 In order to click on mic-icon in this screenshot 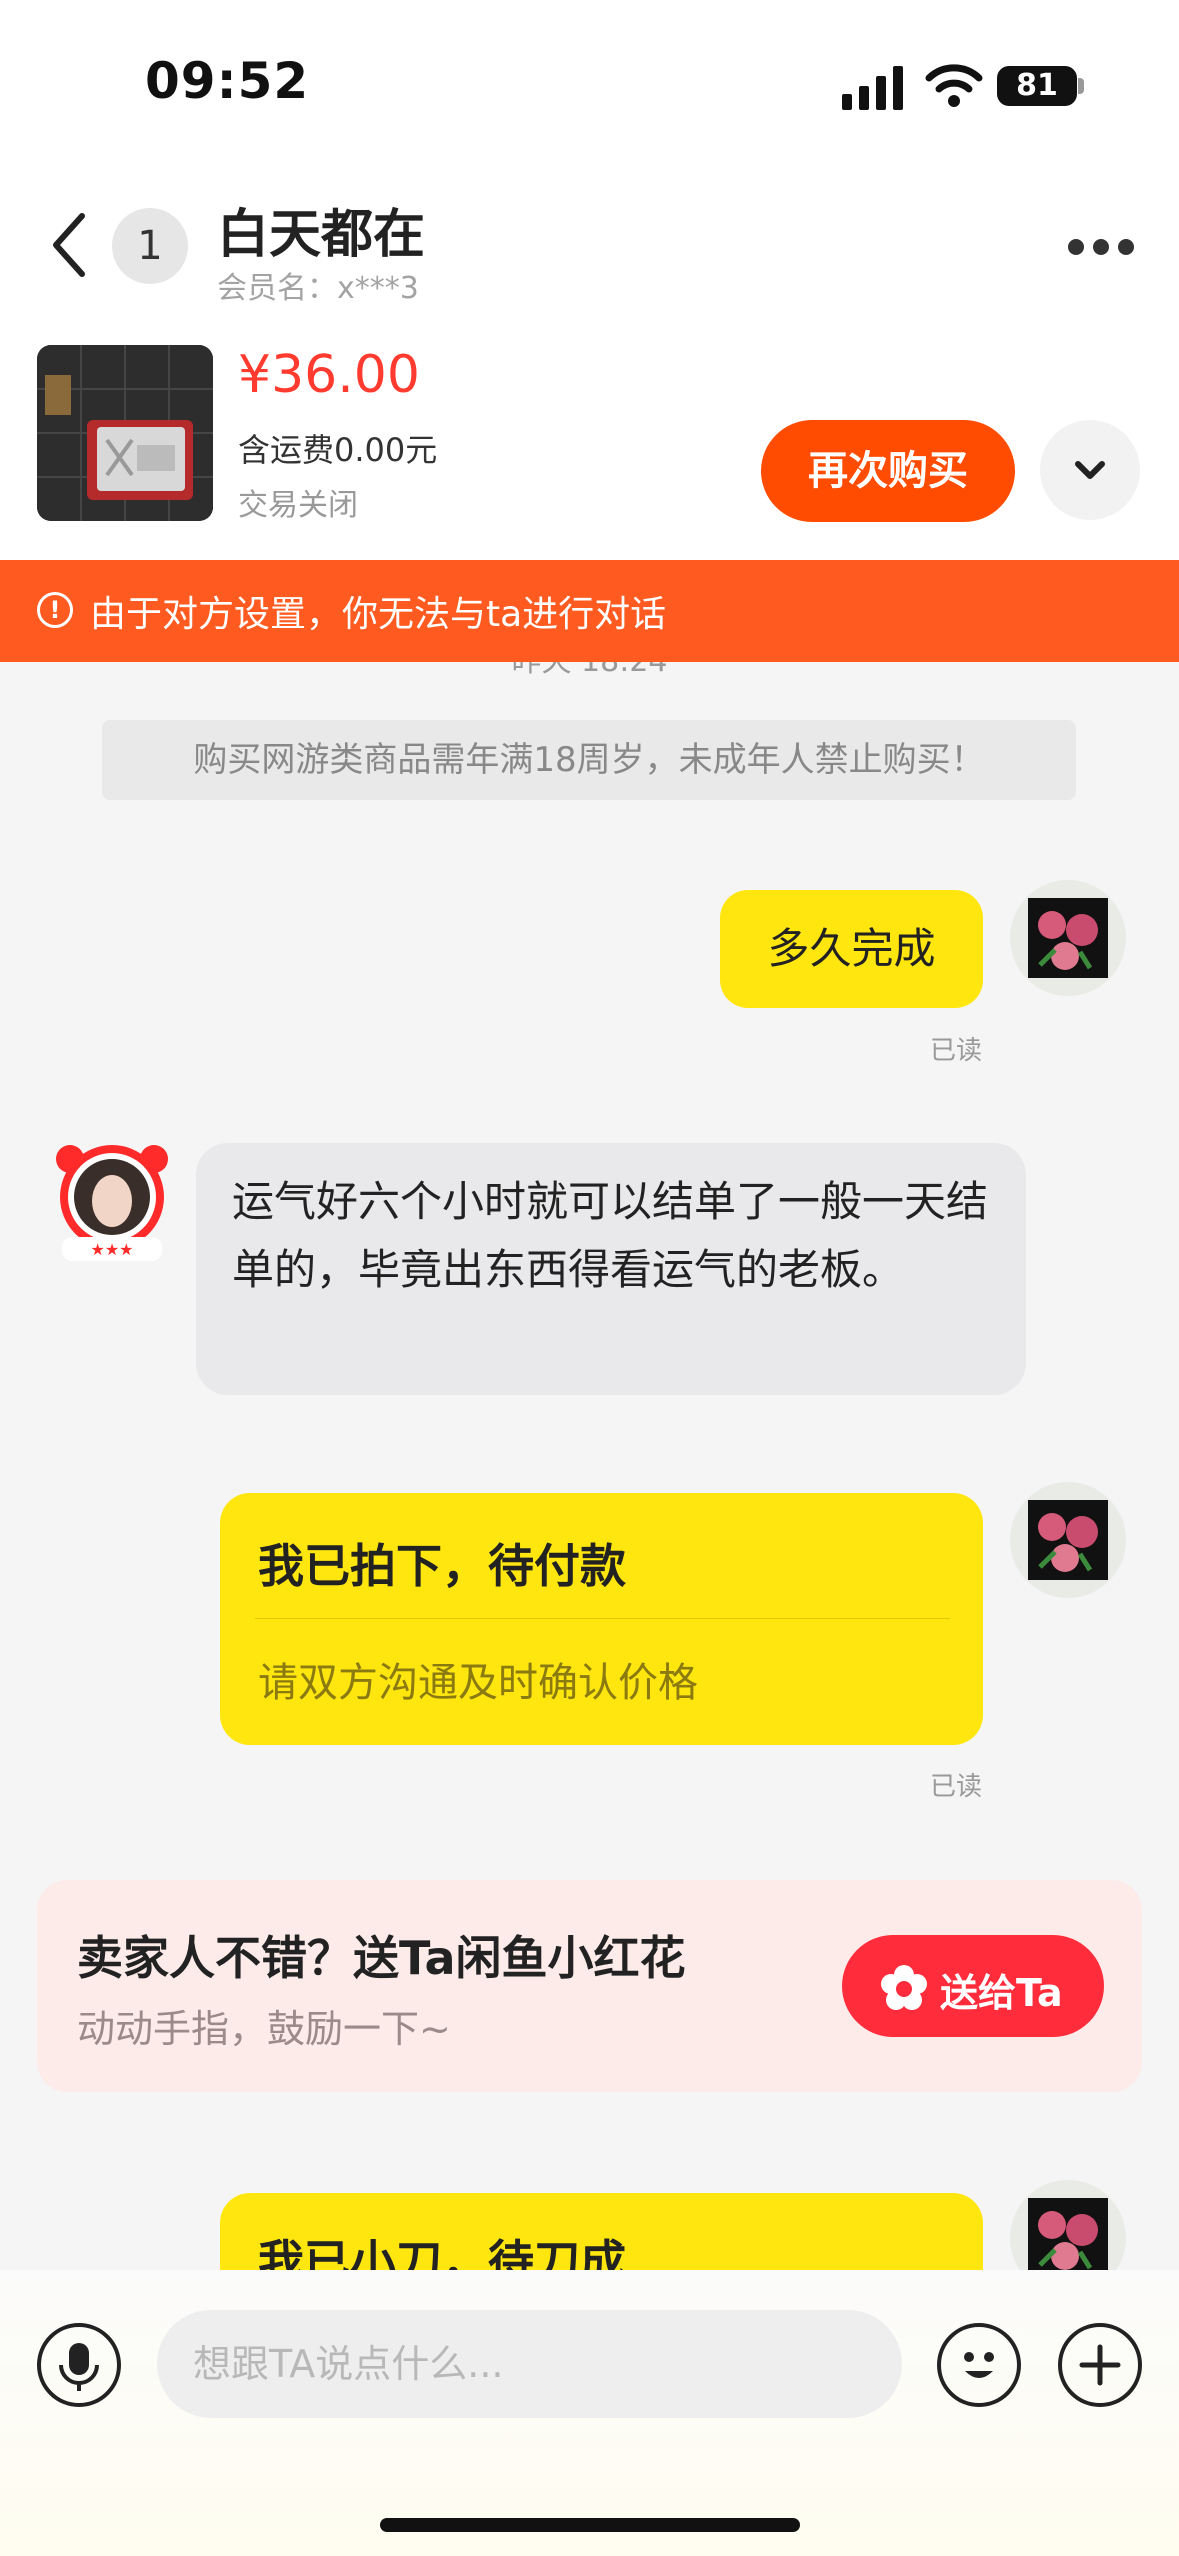, I will do `click(79, 2365)`.